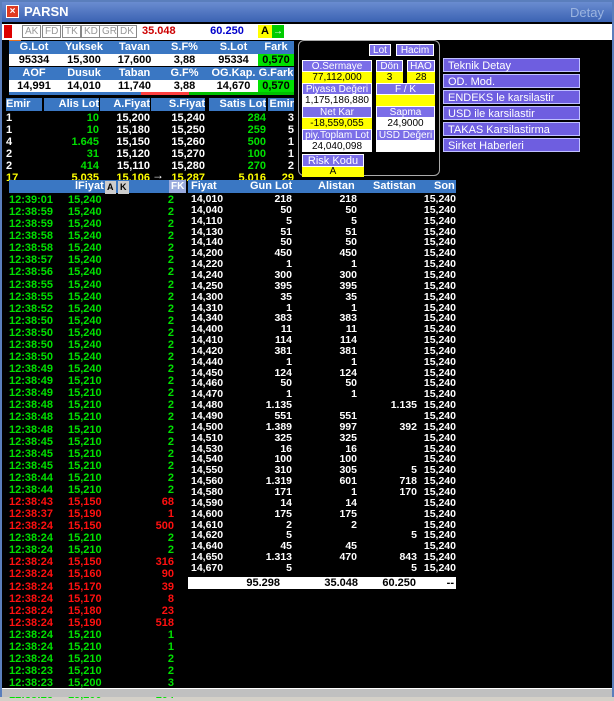 The width and height of the screenshot is (614, 701). I want to click on alistan-header: Alistan, so click(336, 186).